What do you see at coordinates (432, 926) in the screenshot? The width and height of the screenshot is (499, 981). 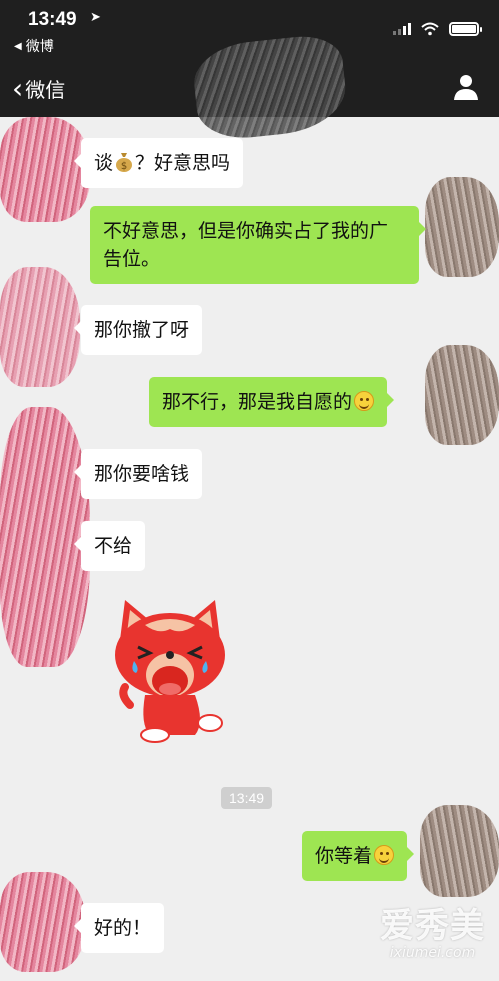 I see `watermark-cn: 爱秀美` at bounding box center [432, 926].